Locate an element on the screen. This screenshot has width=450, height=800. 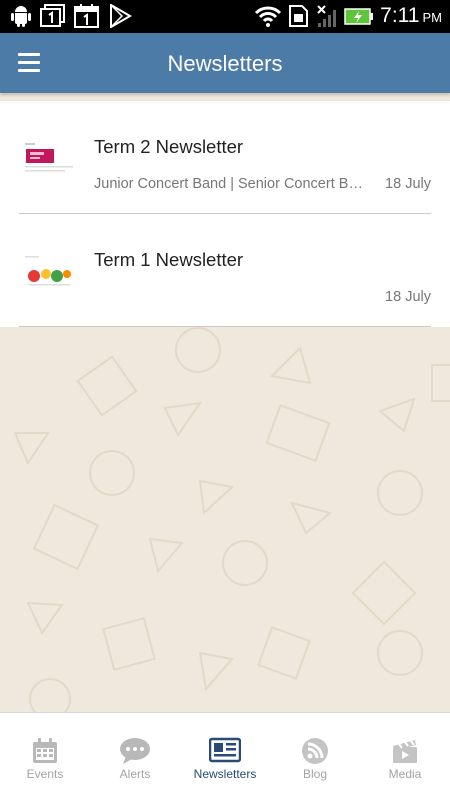
app-bar: Newsletters is located at coordinates (225, 63).